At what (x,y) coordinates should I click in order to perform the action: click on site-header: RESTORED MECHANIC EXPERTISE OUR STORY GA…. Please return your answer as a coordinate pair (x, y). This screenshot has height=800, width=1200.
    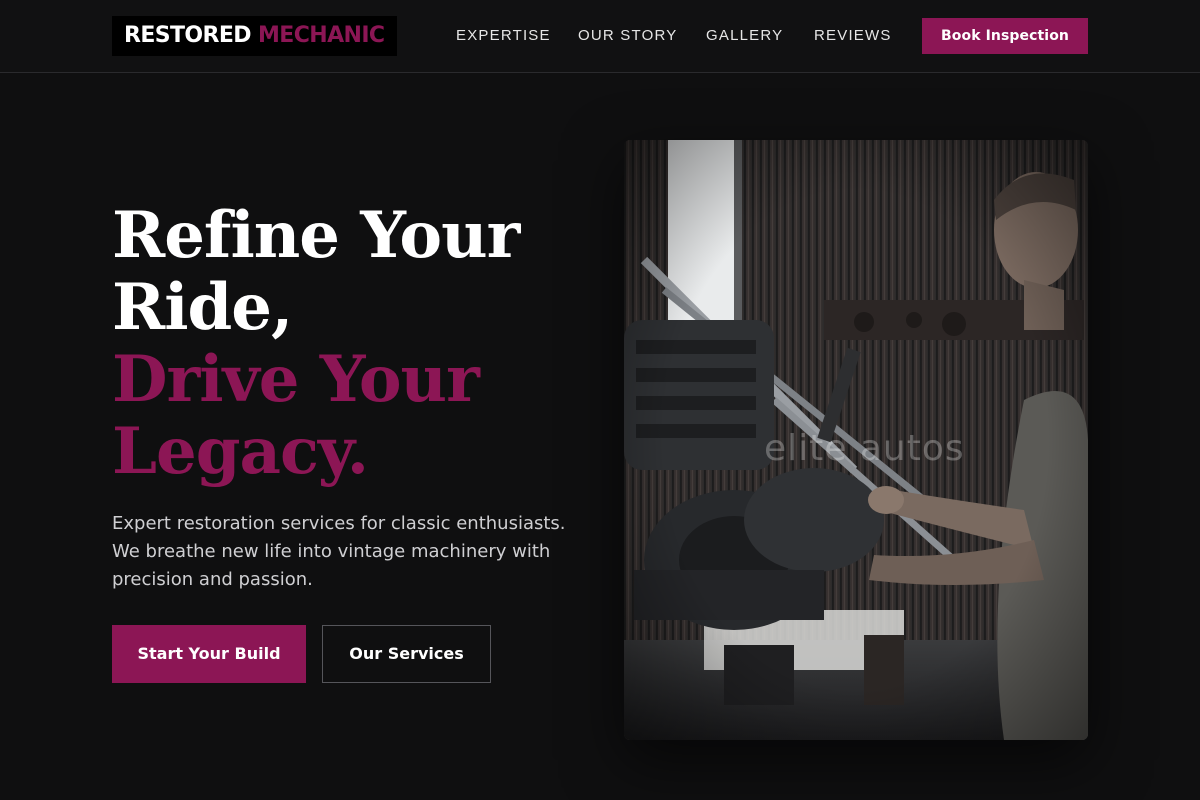
    Looking at the image, I should click on (600, 36).